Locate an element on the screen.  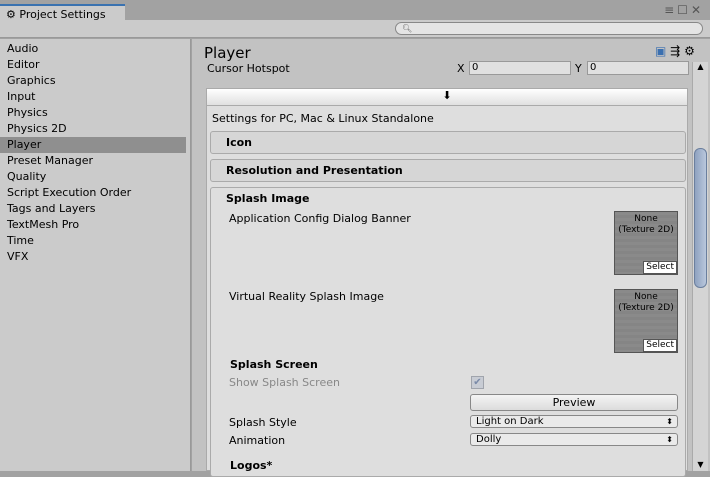
page-title: Player is located at coordinates (227, 53).